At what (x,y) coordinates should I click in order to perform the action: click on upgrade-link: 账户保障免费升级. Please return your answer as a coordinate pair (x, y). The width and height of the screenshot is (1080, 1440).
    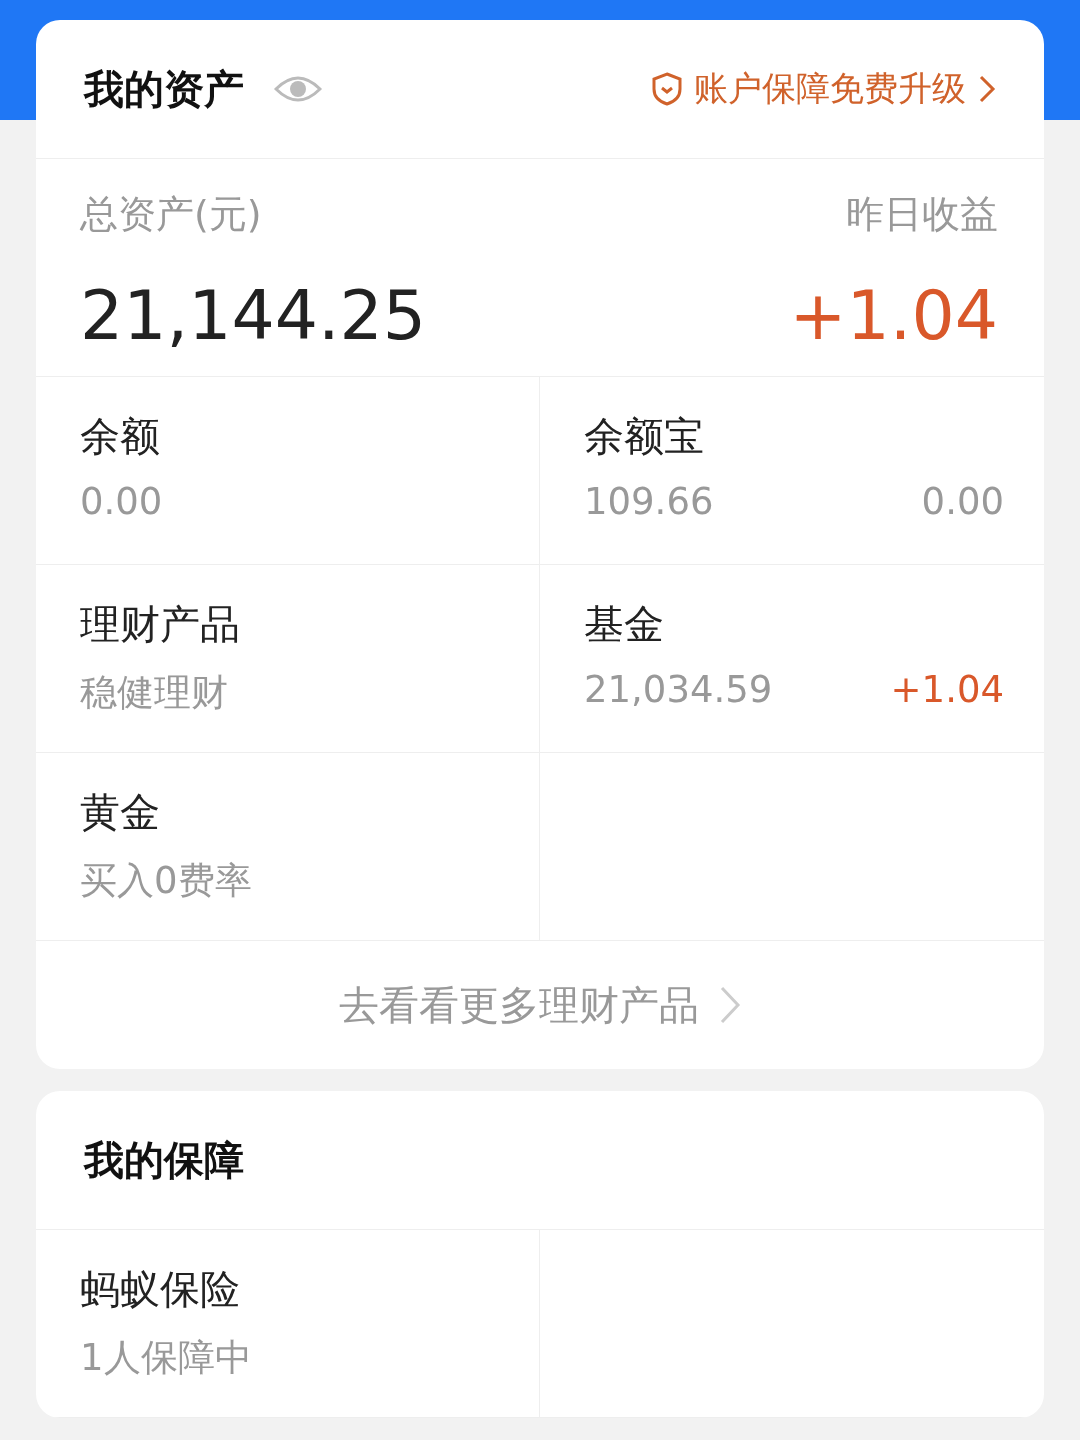
    Looking at the image, I should click on (824, 89).